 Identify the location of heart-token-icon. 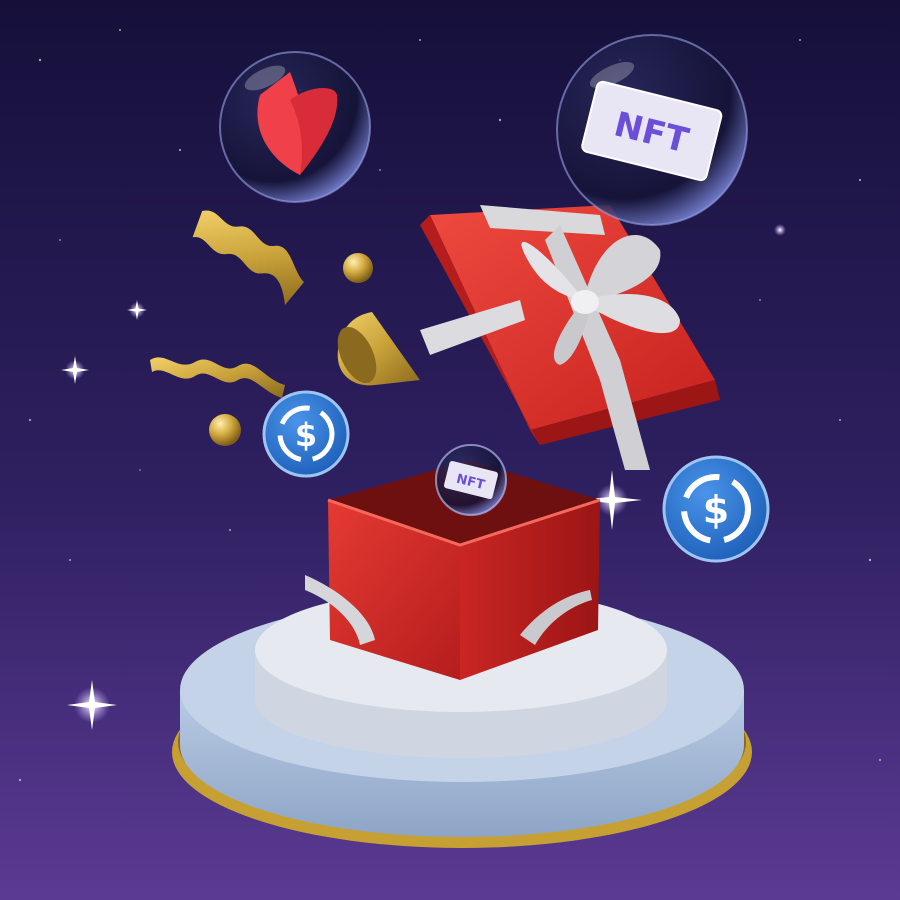
(295, 127).